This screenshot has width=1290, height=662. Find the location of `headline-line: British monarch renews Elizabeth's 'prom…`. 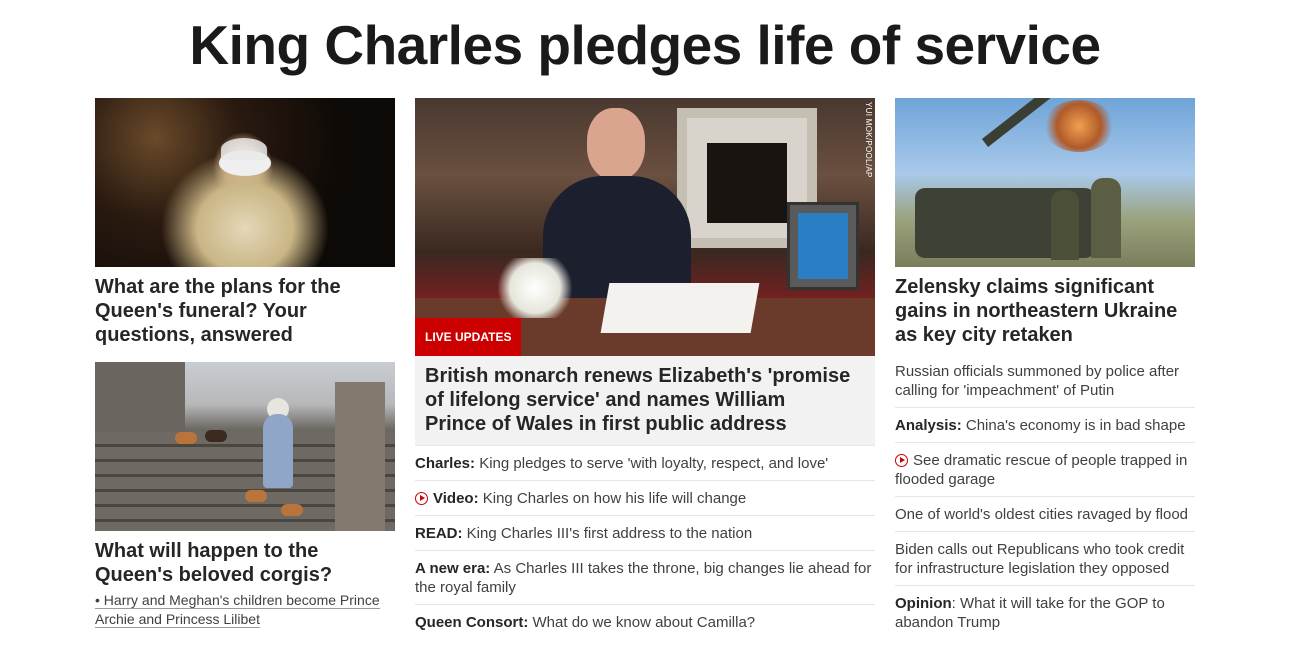

headline-line: British monarch renews Elizabeth's 'prom… is located at coordinates (638, 376).